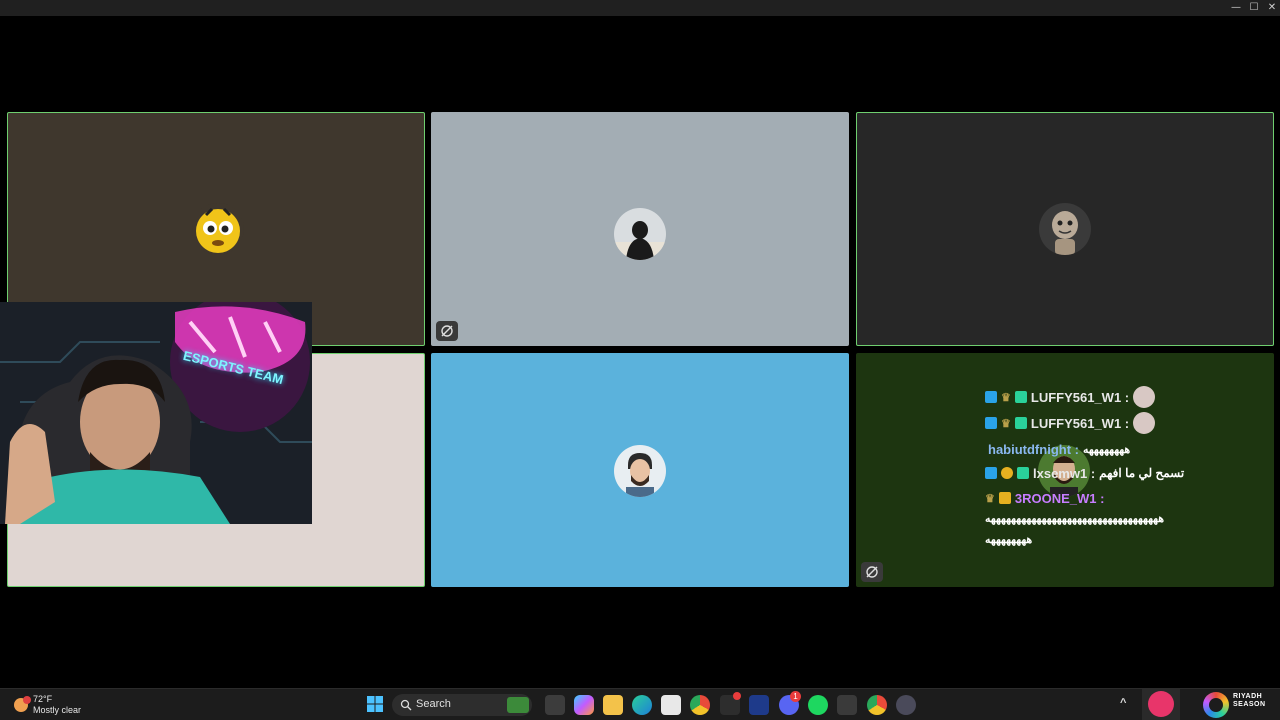 Image resolution: width=1280 pixels, height=720 pixels. Describe the element at coordinates (43, 699) in the screenshot. I see `weather-temp: 72°F` at that location.